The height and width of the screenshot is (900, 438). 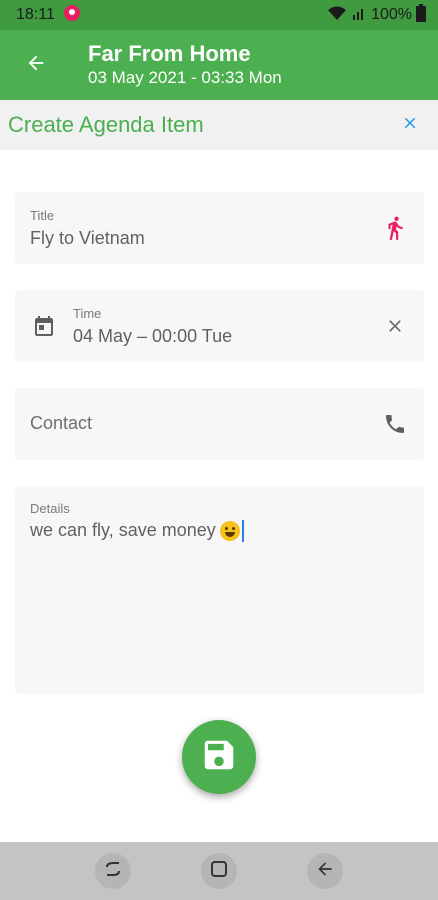 I want to click on arrow-left-icon, so click(x=36, y=65).